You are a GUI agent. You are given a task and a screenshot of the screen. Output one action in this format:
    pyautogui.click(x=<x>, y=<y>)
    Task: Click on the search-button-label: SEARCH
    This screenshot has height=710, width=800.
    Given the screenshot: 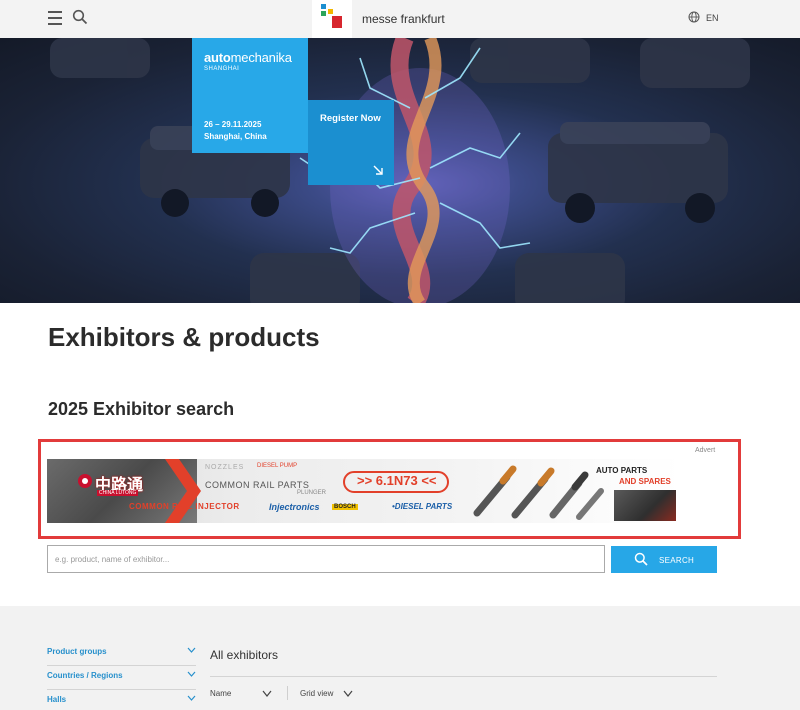 What is the action you would take?
    pyautogui.click(x=677, y=560)
    